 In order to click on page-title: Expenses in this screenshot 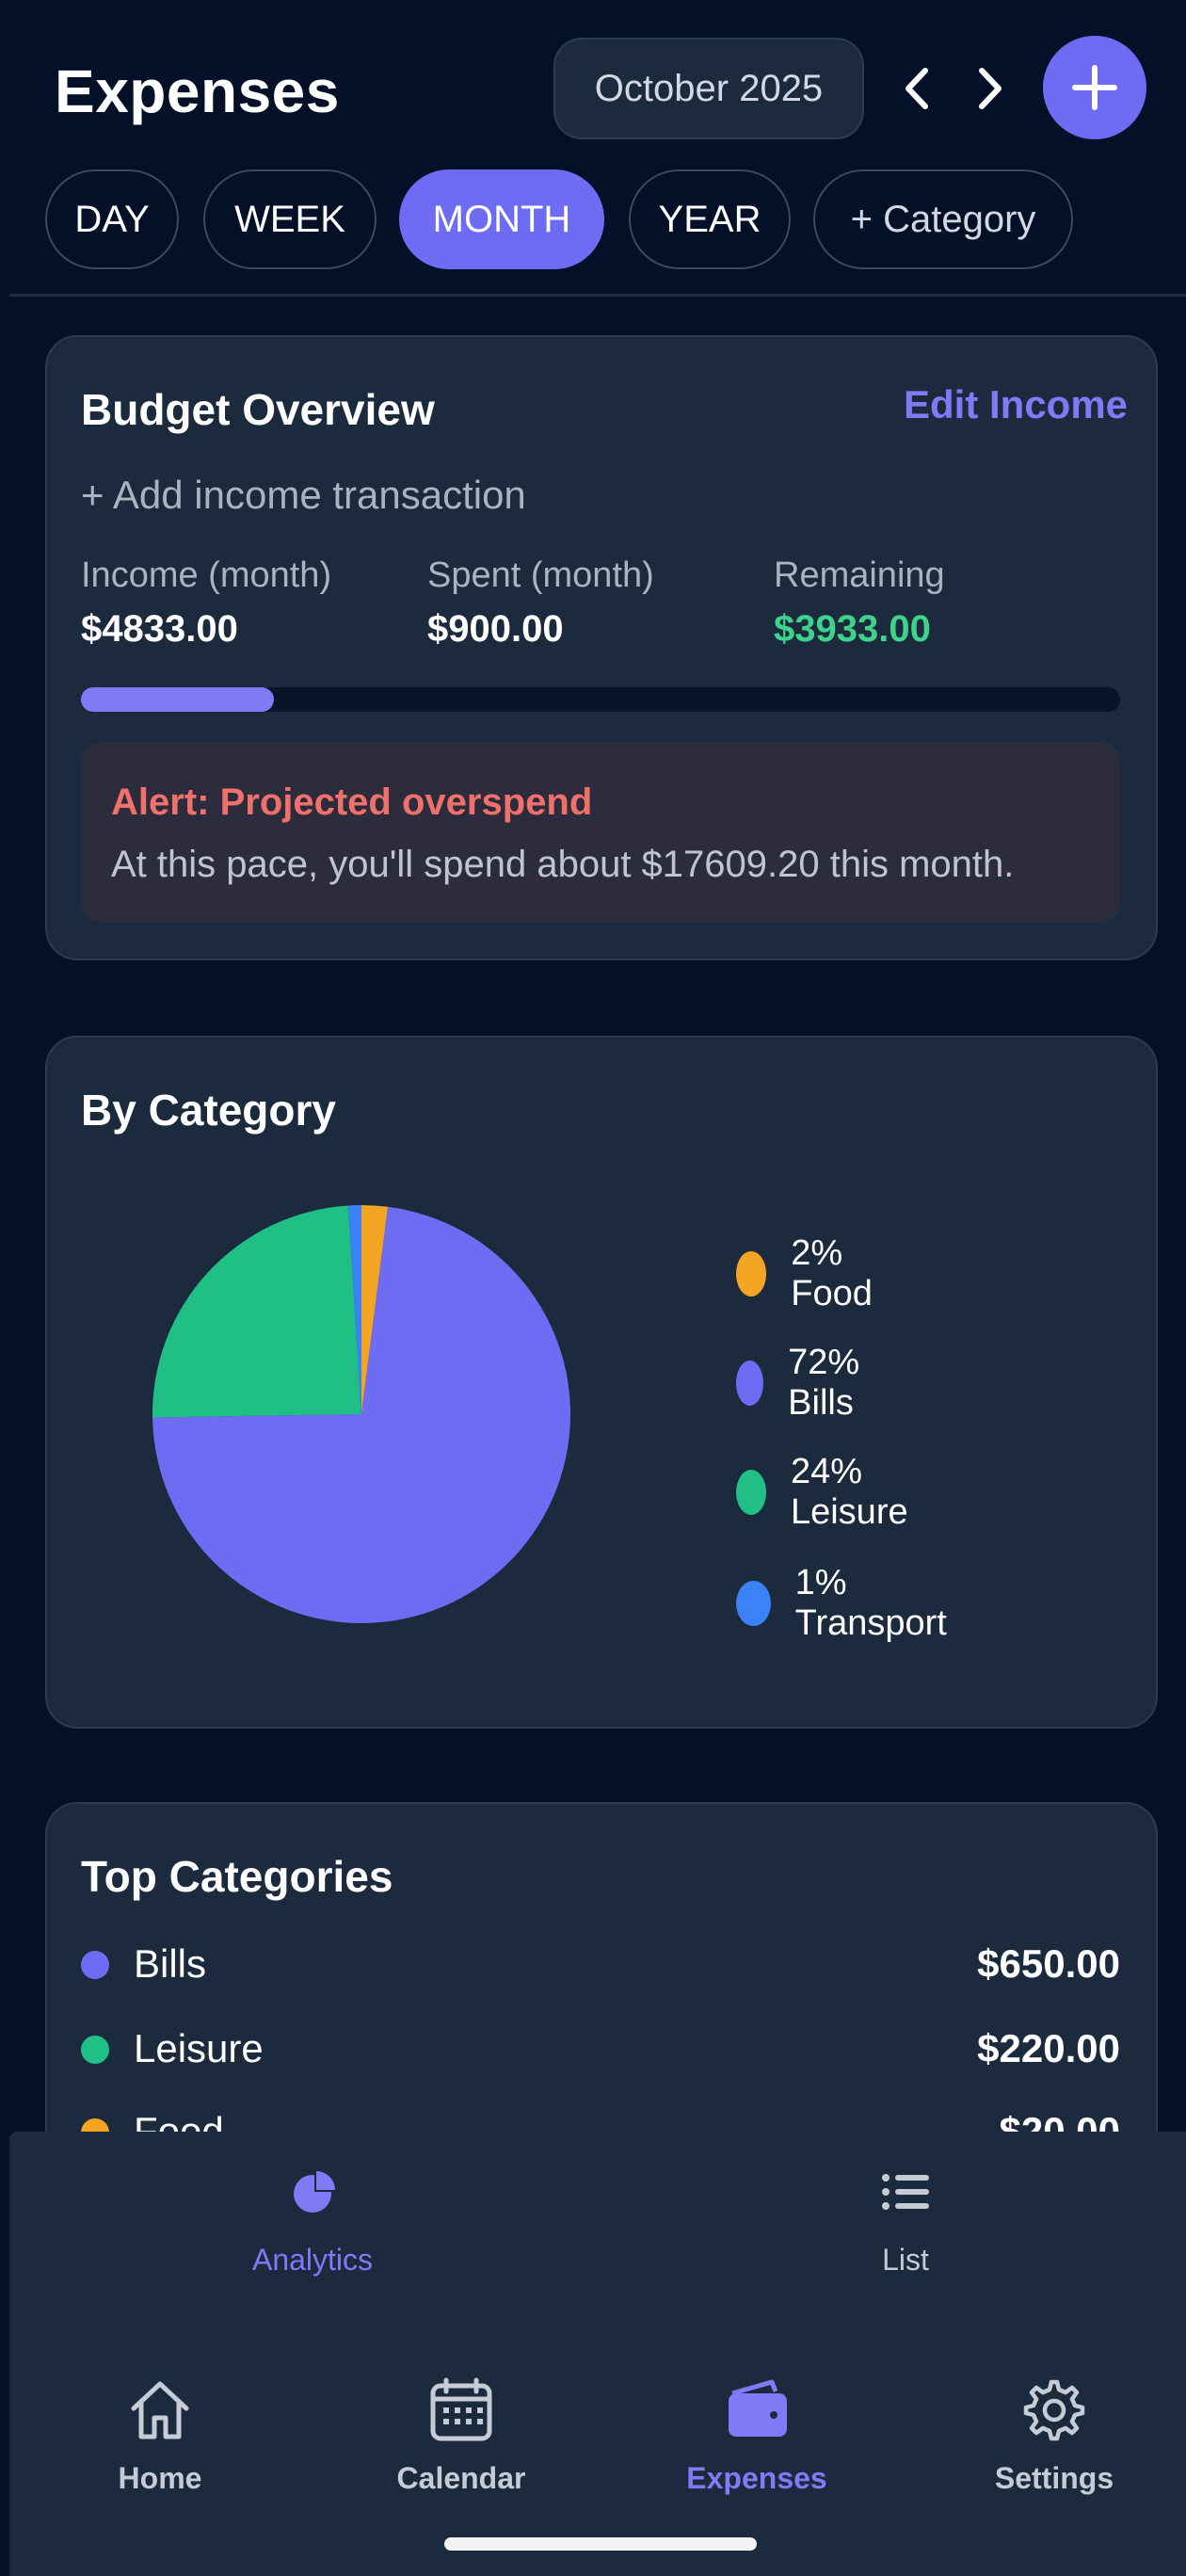, I will do `click(197, 91)`.